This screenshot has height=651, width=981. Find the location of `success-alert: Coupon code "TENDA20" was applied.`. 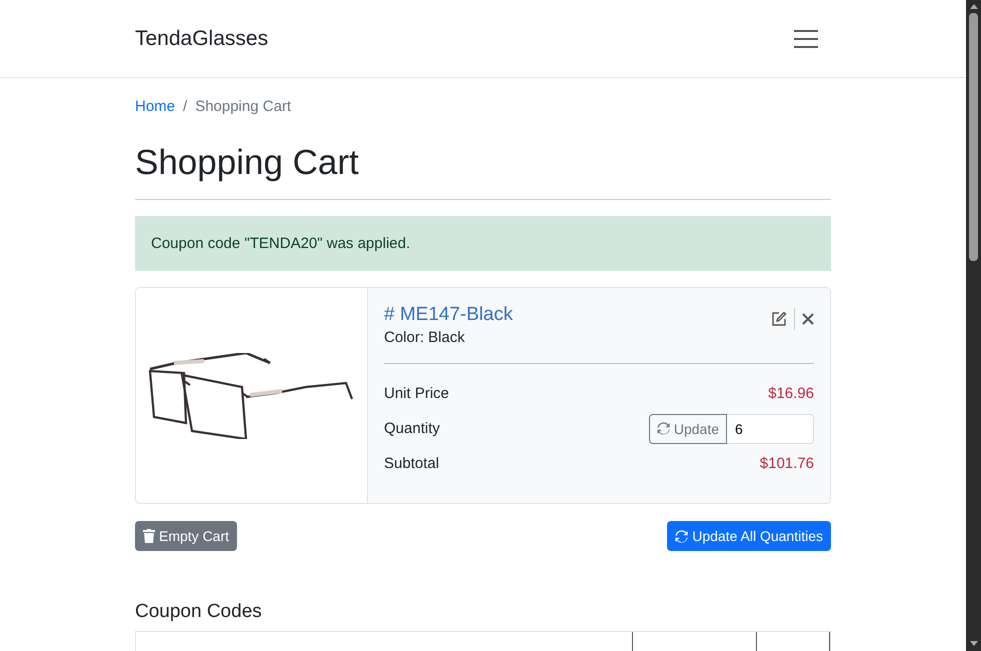

success-alert: Coupon code "TENDA20" was applied. is located at coordinates (483, 243).